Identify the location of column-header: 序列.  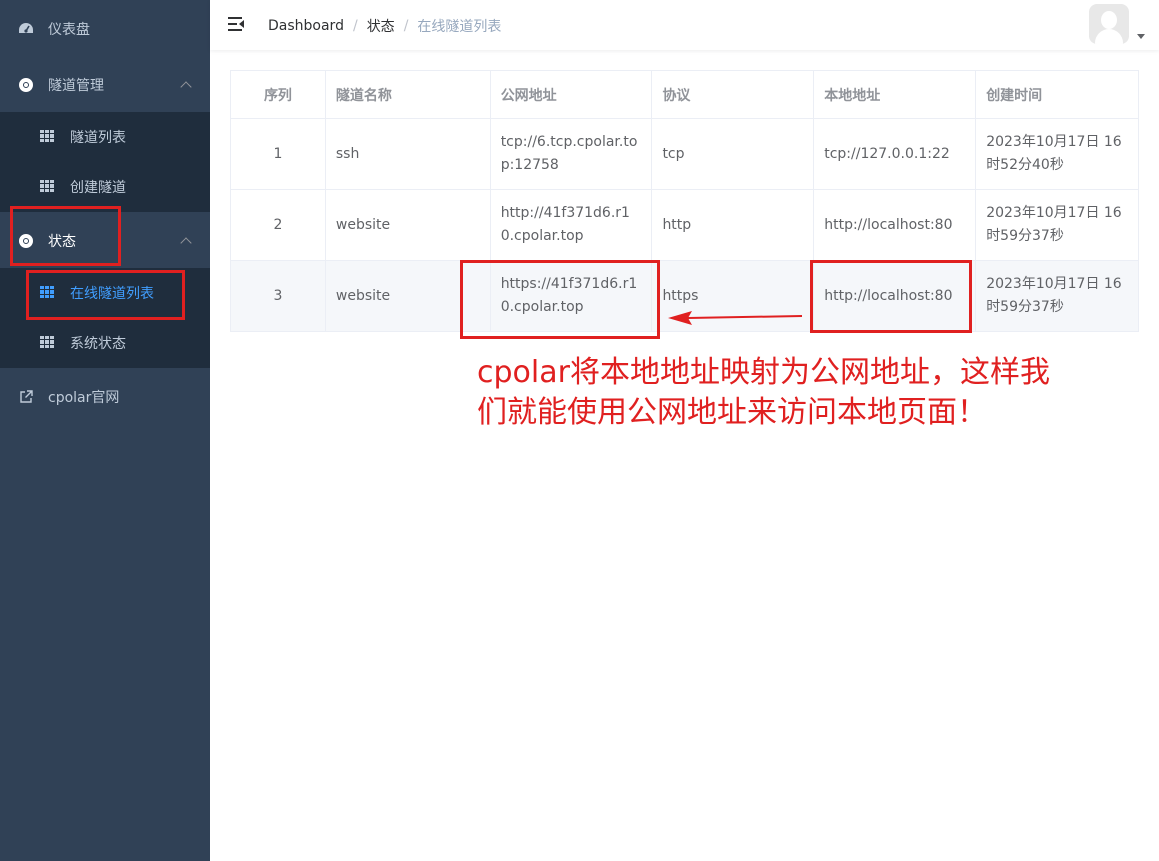
(278, 94).